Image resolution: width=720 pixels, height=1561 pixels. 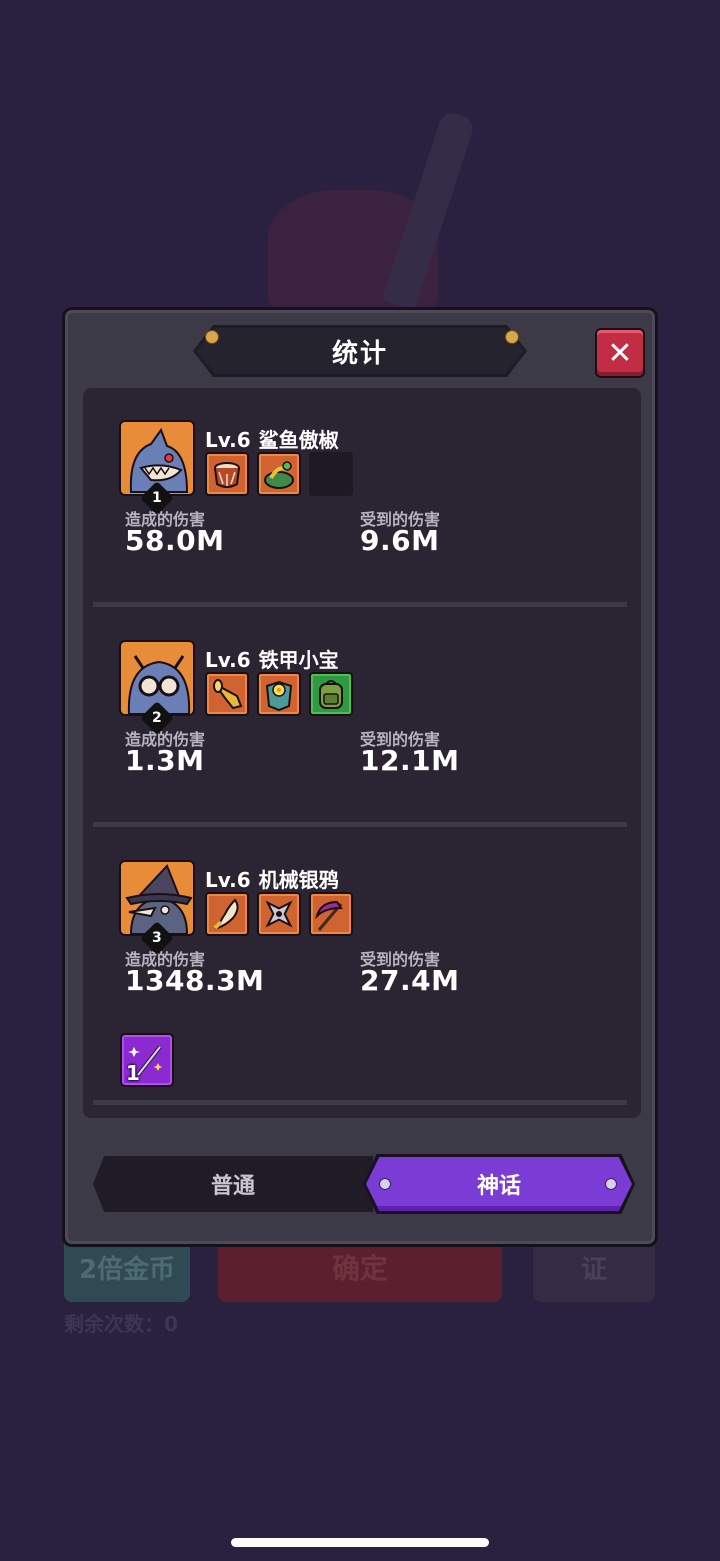 What do you see at coordinates (360, 1542) in the screenshot?
I see `home-indicator` at bounding box center [360, 1542].